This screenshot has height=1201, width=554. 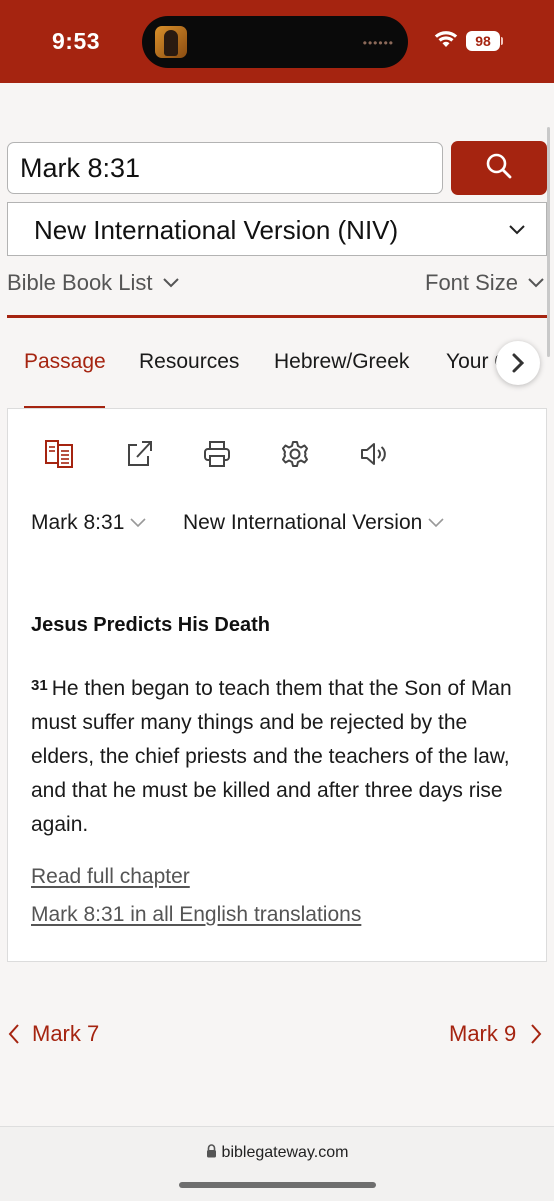 What do you see at coordinates (78, 522) in the screenshot?
I see `passage-reference-label: Mark 8:31` at bounding box center [78, 522].